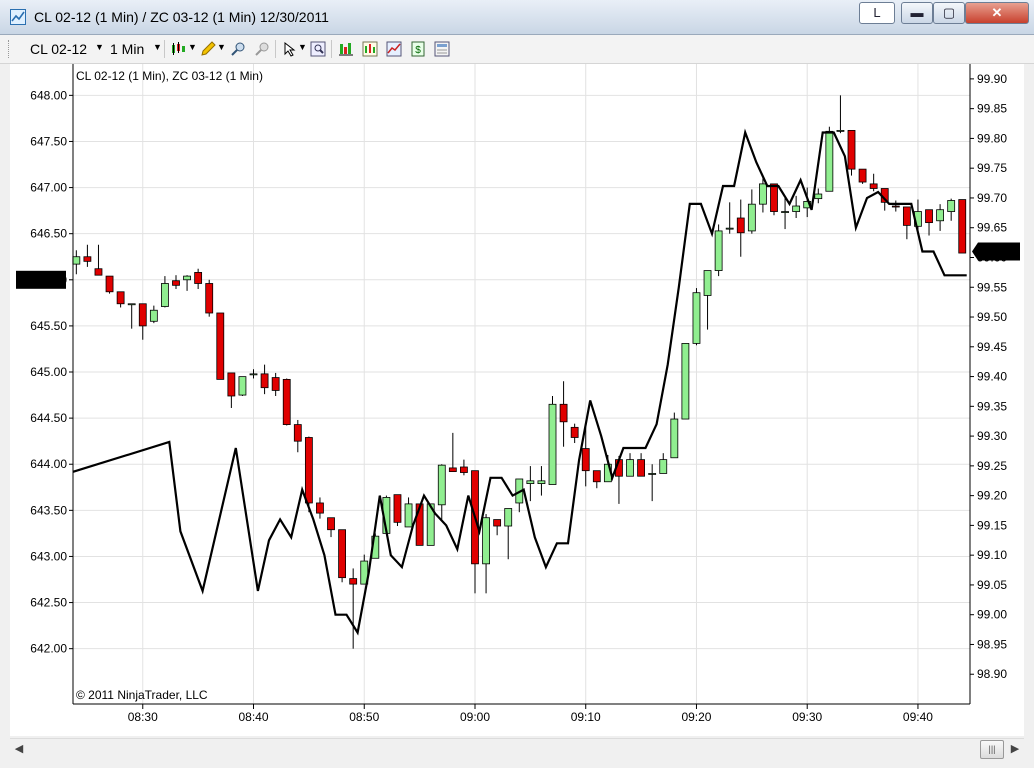  Describe the element at coordinates (992, 436) in the screenshot. I see `right-tick-label: 99.30` at that location.